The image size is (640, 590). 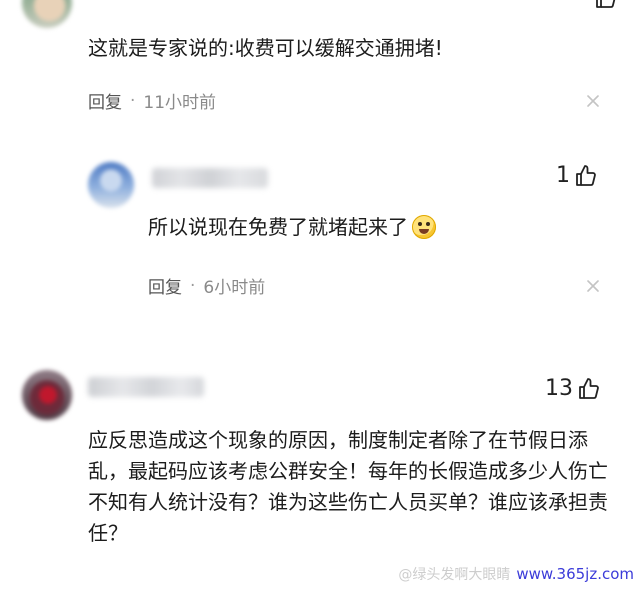 What do you see at coordinates (563, 175) in the screenshot?
I see `like-count: 1` at bounding box center [563, 175].